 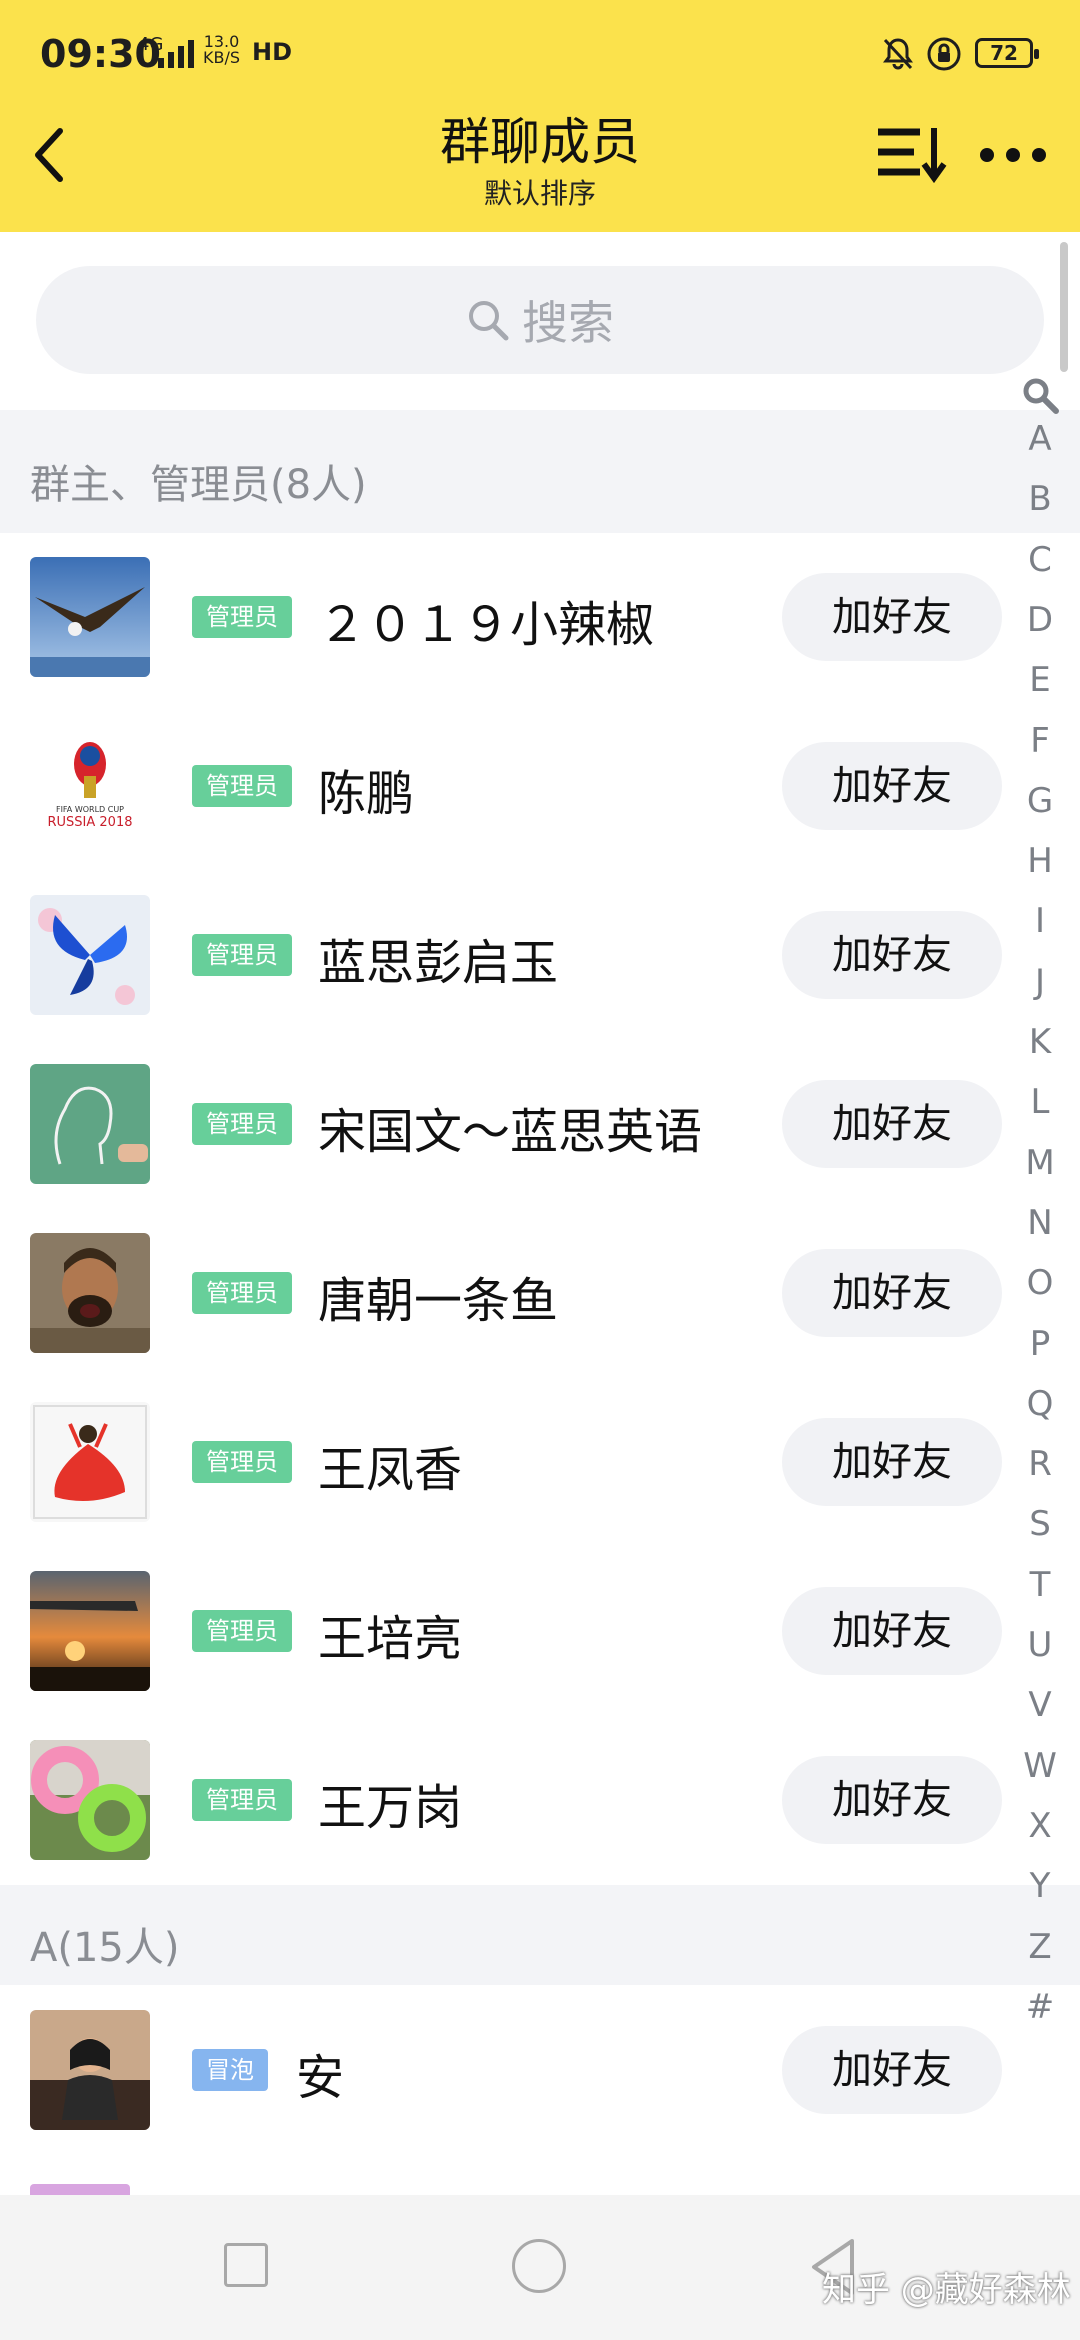 I want to click on status-bar: 09:30 4G 13.0 KB/S HD 72, so click(x=540, y=55).